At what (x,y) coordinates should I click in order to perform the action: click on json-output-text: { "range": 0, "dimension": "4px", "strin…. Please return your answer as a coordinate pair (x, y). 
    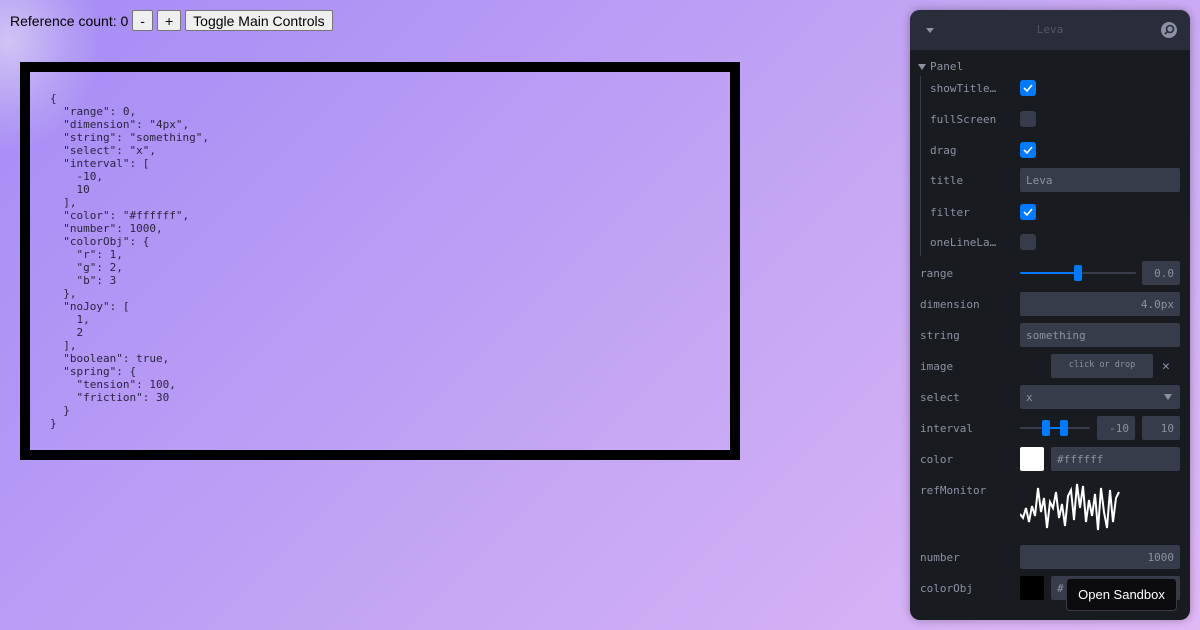
    Looking at the image, I should click on (129, 261).